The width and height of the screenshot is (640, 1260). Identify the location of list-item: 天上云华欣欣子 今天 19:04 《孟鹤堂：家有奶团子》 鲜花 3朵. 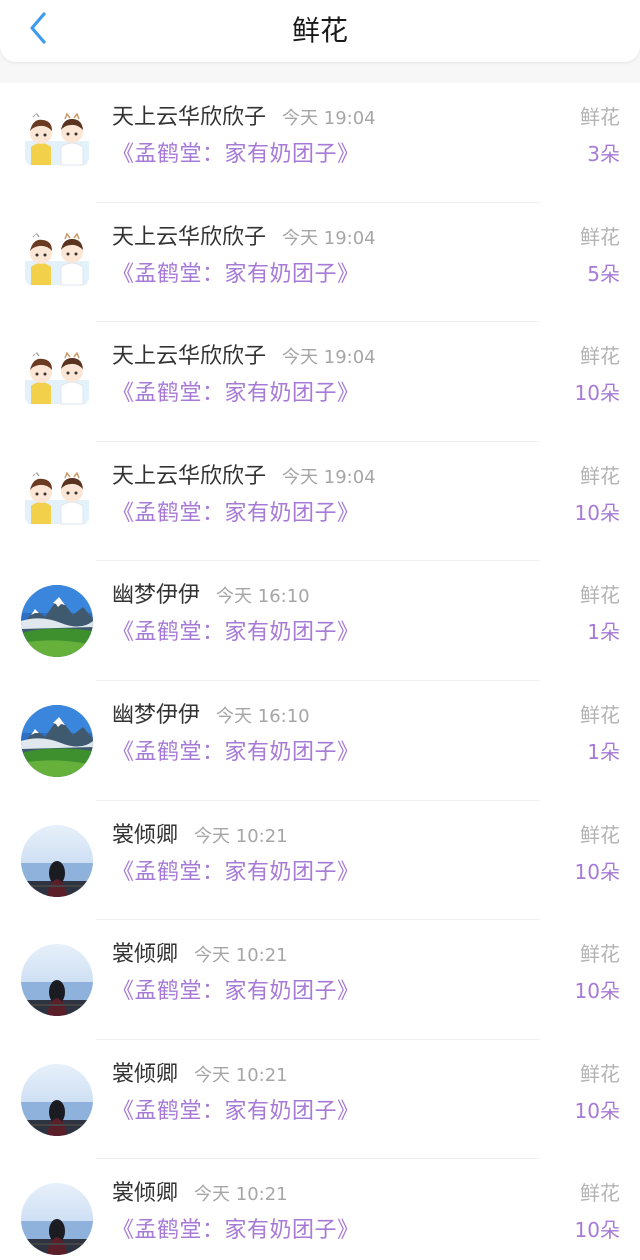
(320, 143).